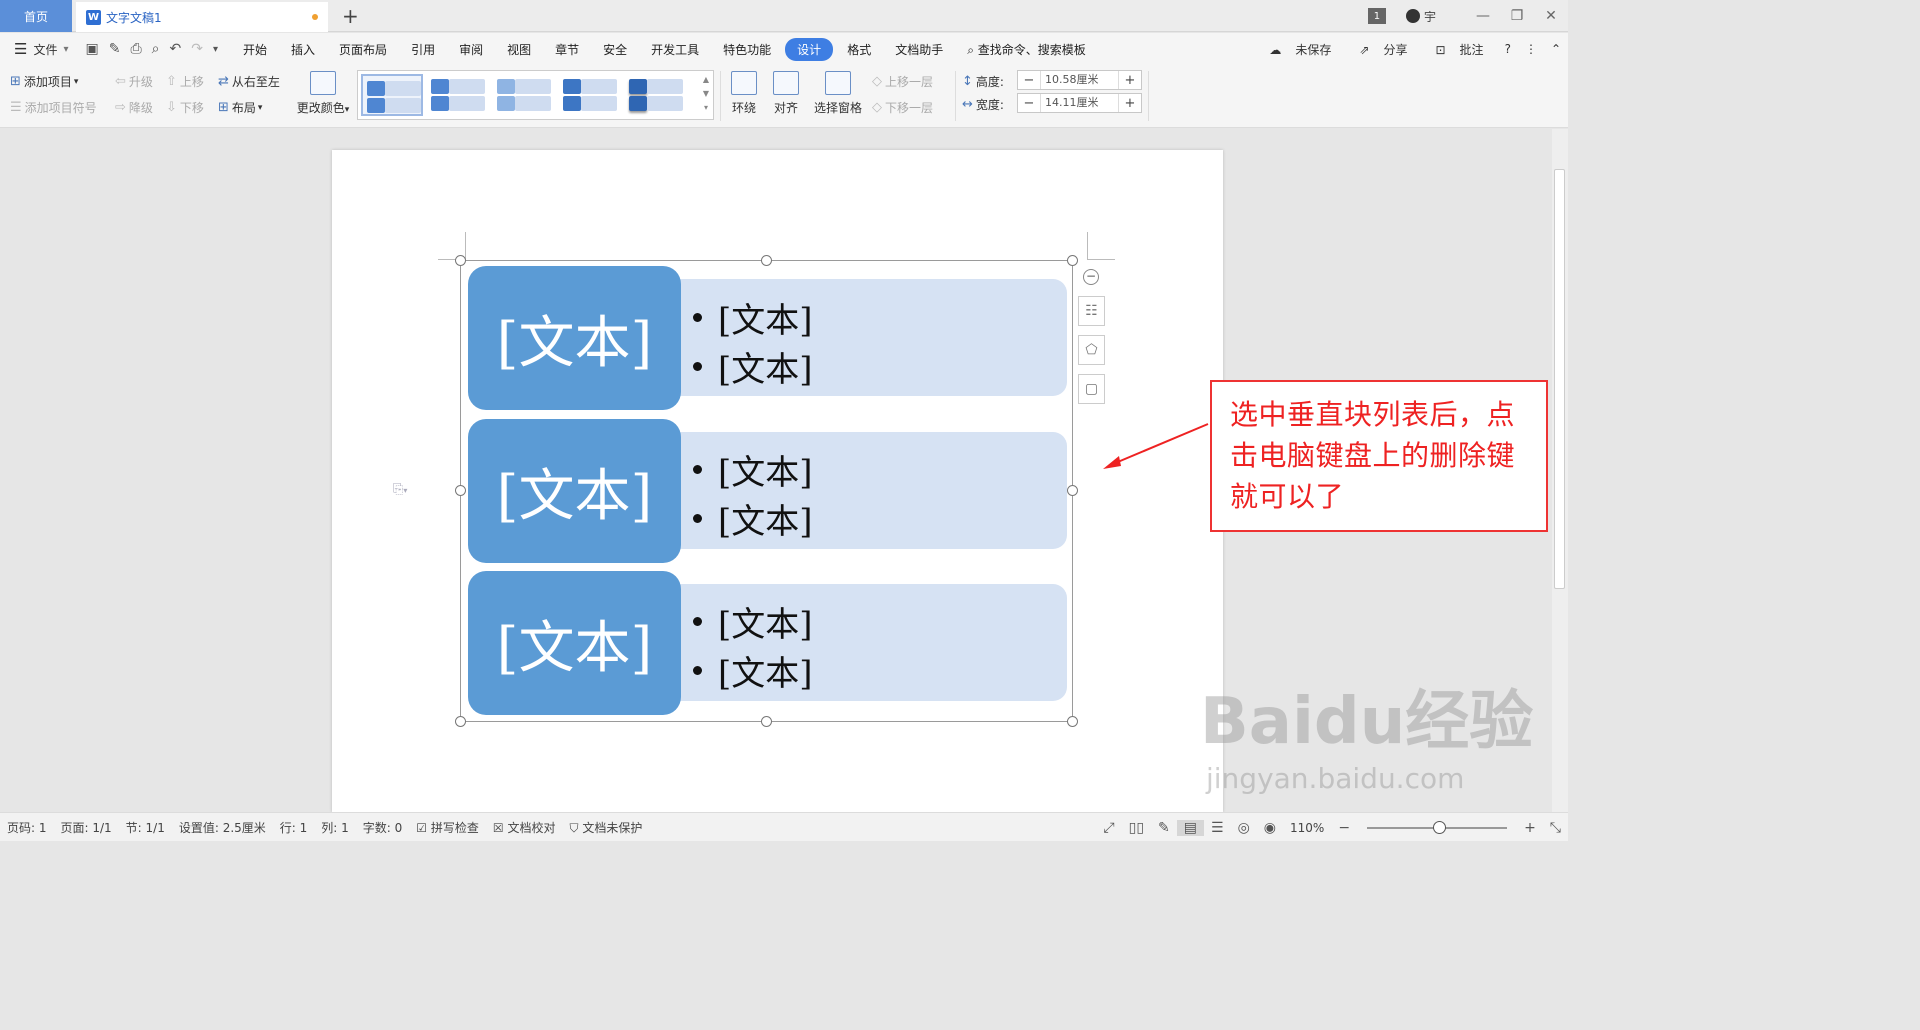  I want to click on redo-icon: ↷, so click(197, 49).